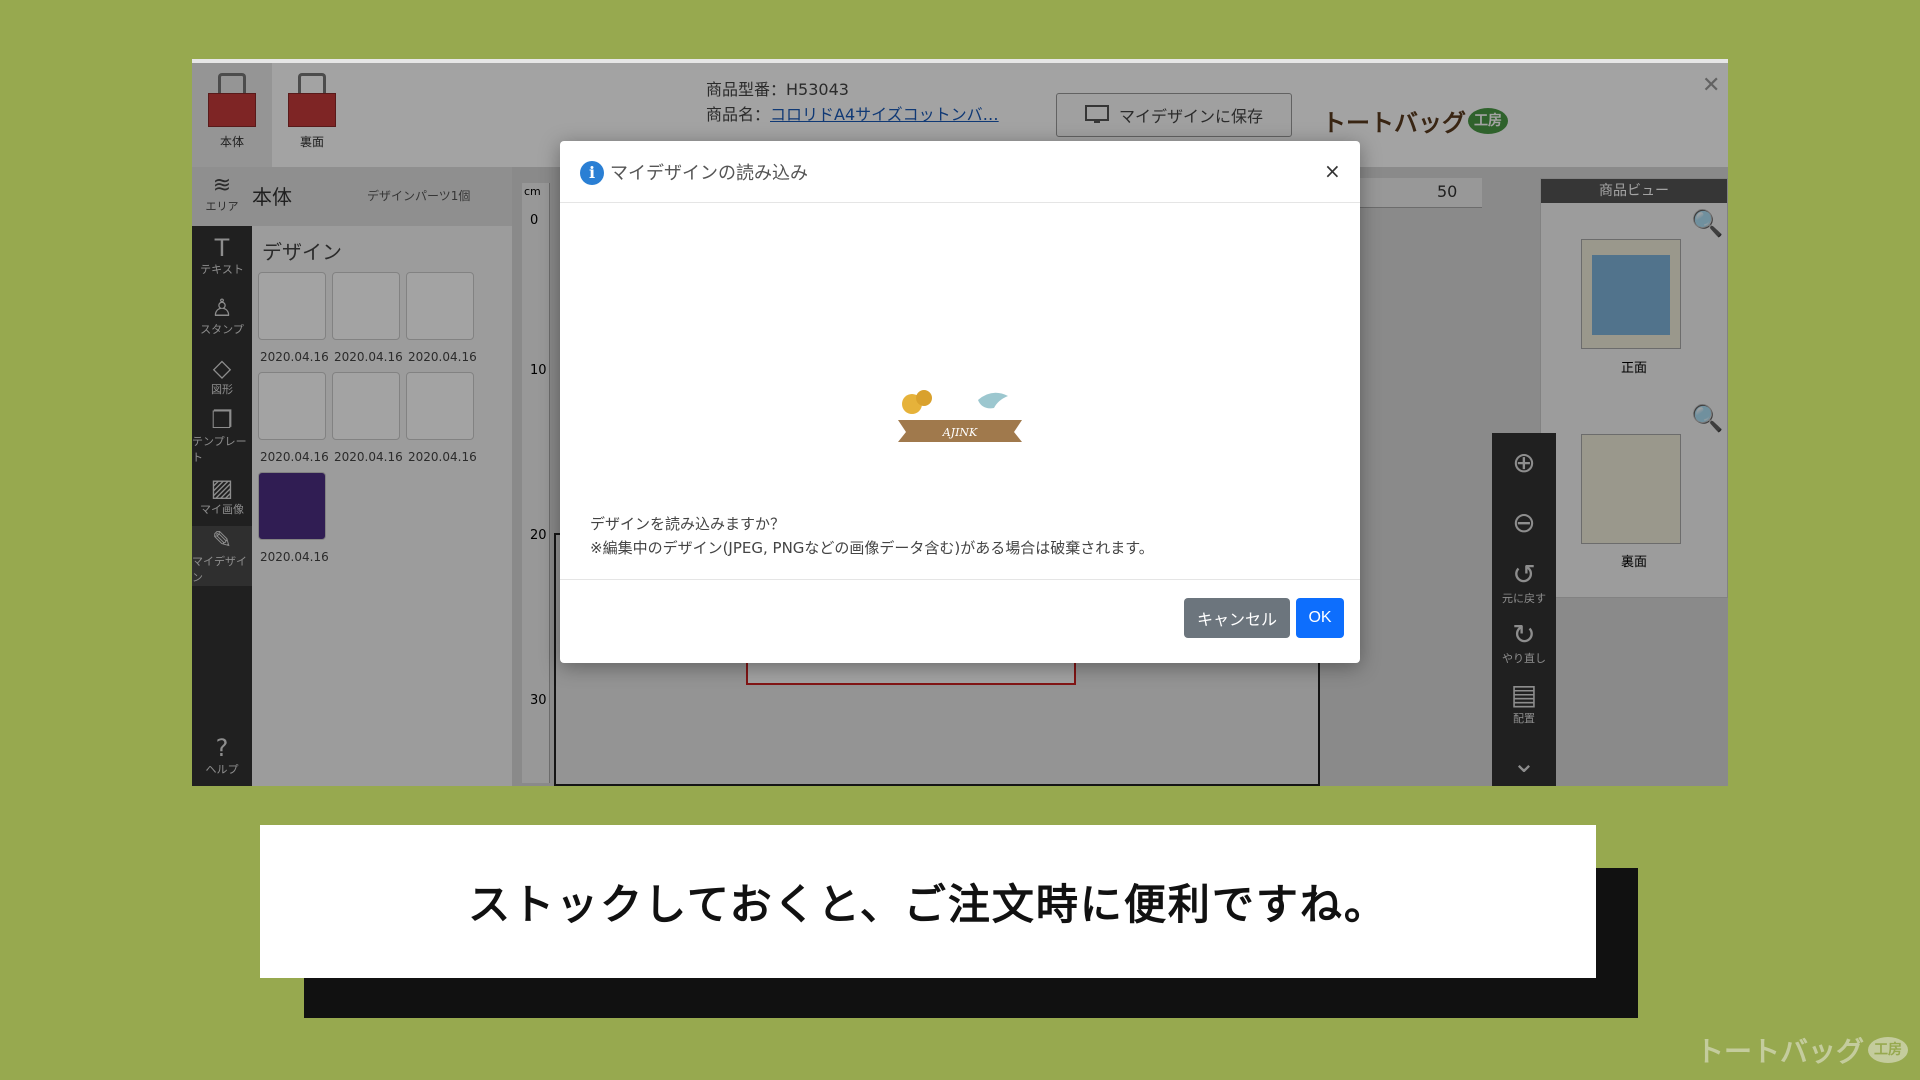 Image resolution: width=1920 pixels, height=1080 pixels. Describe the element at coordinates (1888, 1050) in the screenshot. I see `watermark-badge: 工房` at that location.